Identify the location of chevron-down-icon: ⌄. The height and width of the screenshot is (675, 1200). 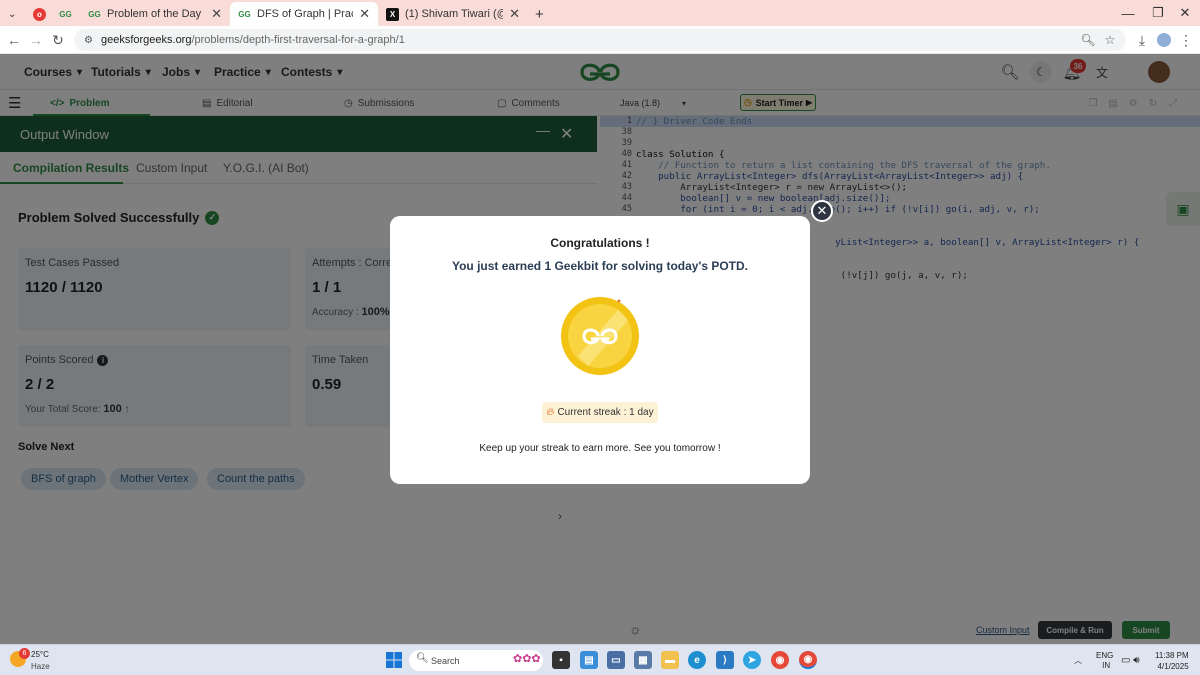
(12, 14).